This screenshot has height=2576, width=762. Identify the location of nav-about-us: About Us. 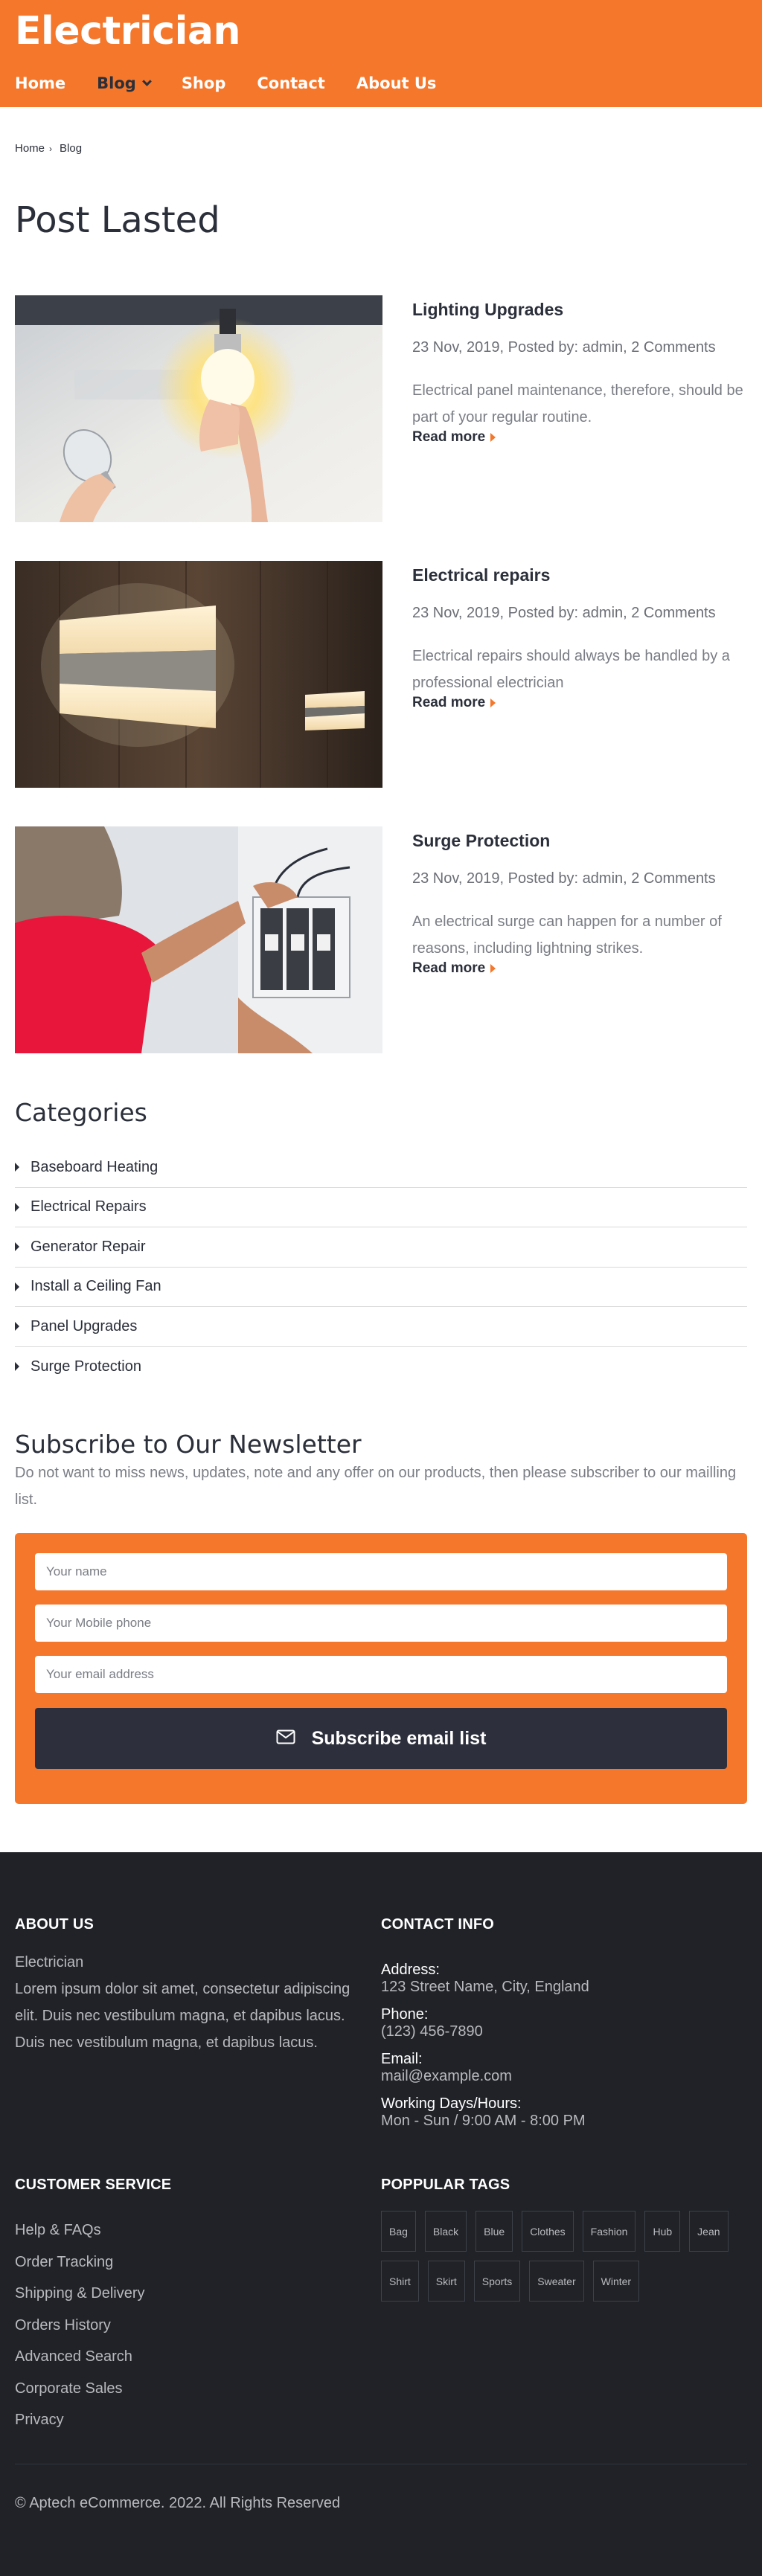
(397, 83).